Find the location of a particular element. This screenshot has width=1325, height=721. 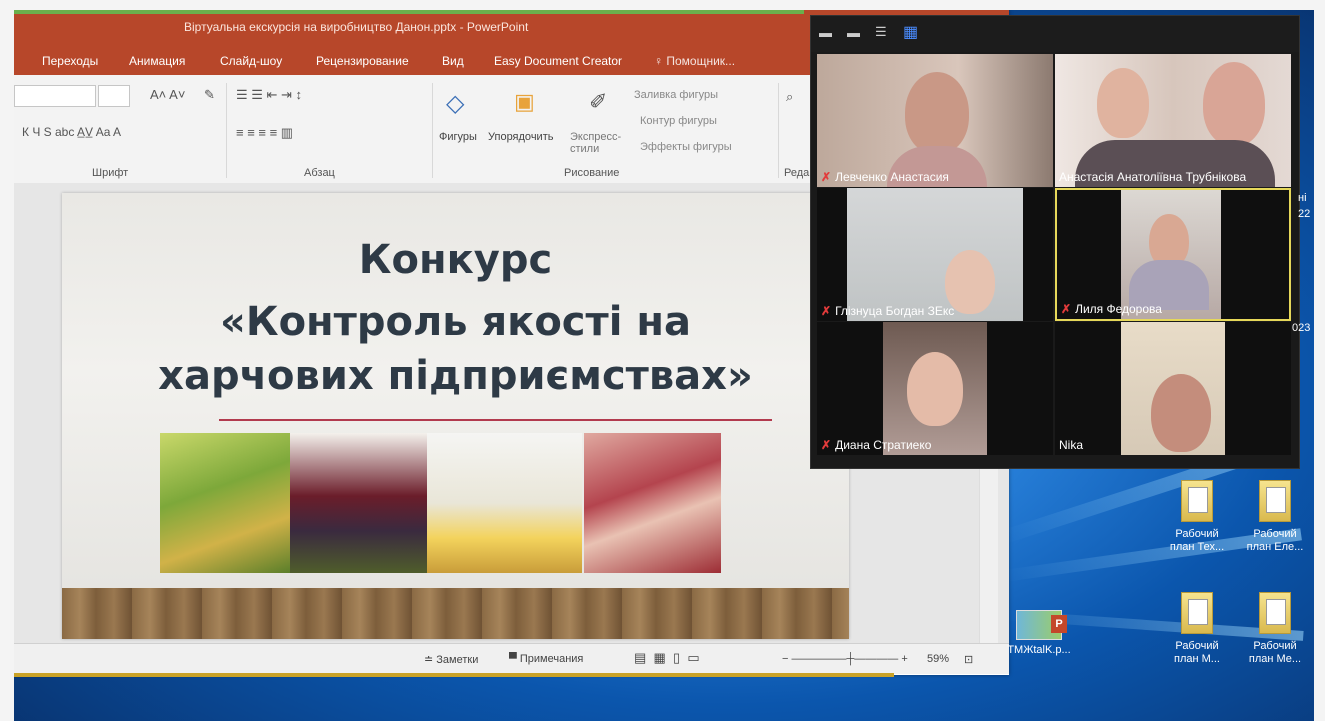

grow-font-icon: A˄ A˅ is located at coordinates (167, 94).